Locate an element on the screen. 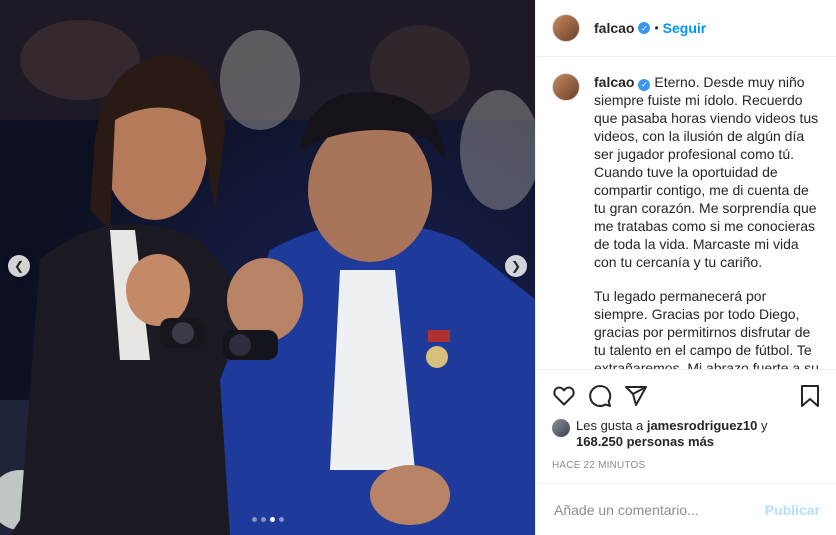 Image resolution: width=836 pixels, height=535 pixels. comment-icon is located at coordinates (600, 396).